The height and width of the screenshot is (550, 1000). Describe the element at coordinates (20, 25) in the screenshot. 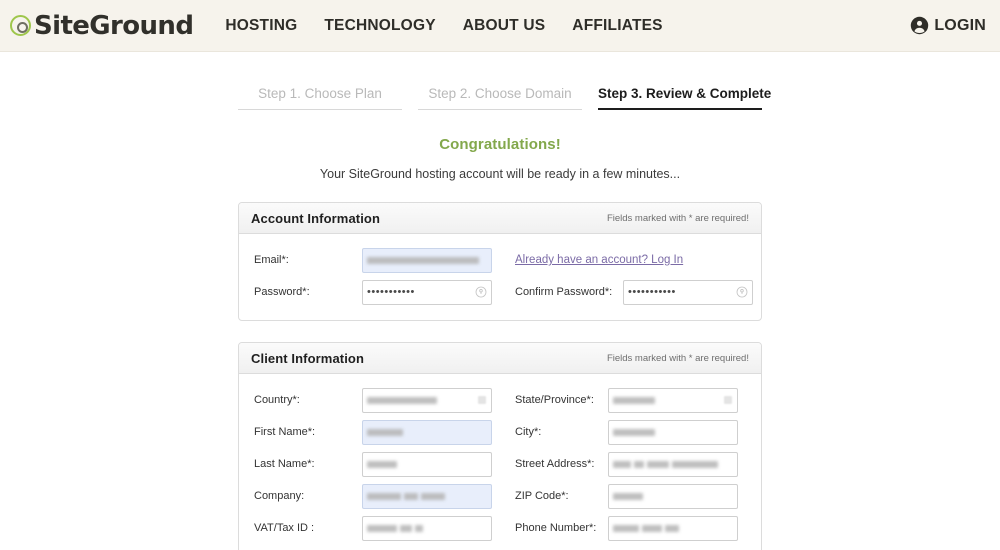

I see `siteground-g-mark-icon` at that location.